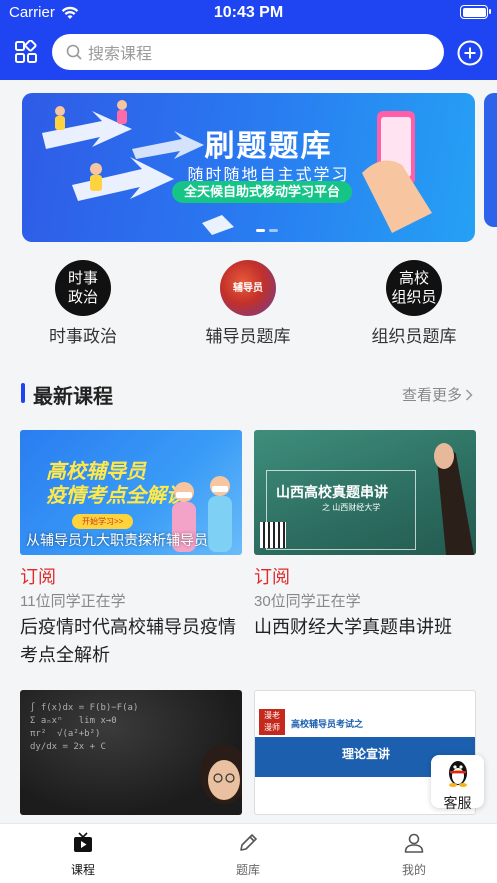 This screenshot has width=497, height=883. Describe the element at coordinates (490, 160) in the screenshot. I see `next-banner-peek` at that location.